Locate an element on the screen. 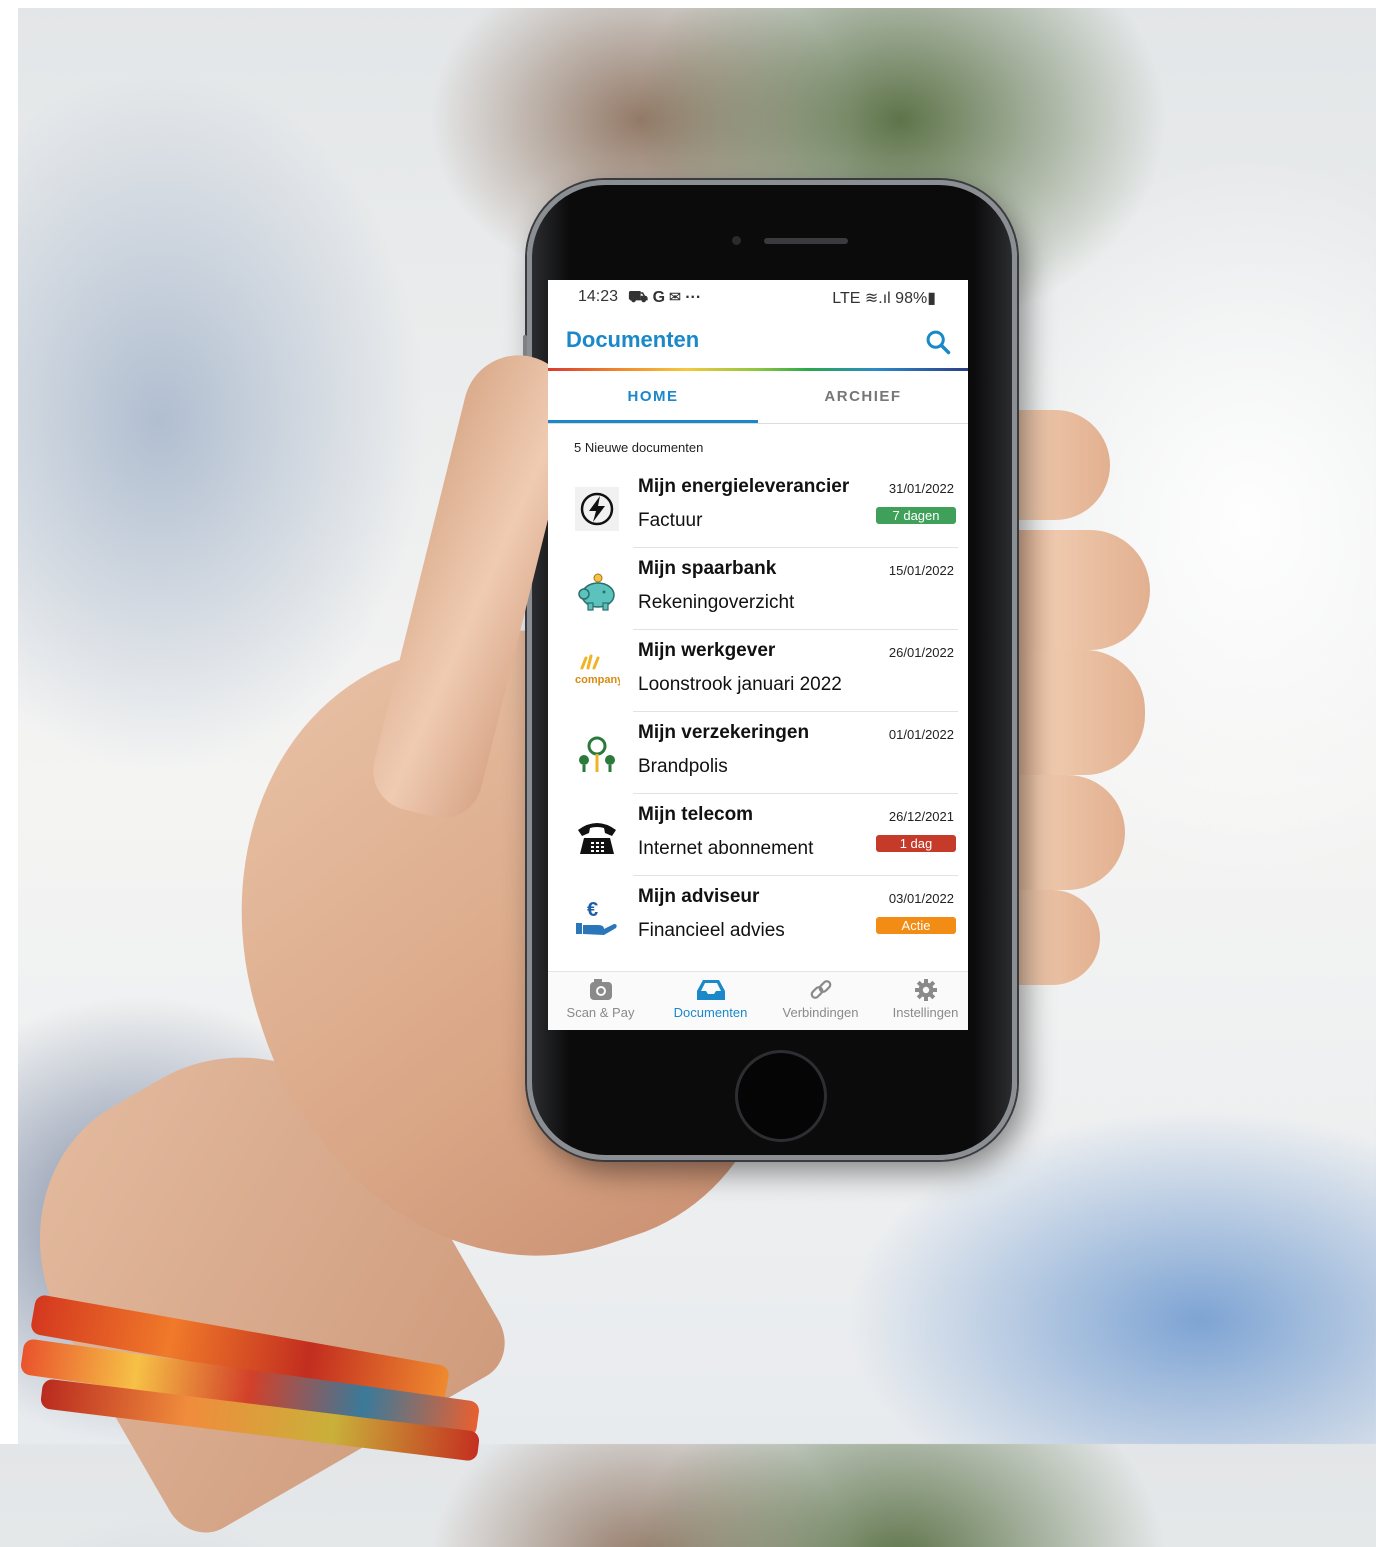 Image resolution: width=1376 pixels, height=1547 pixels. home-button is located at coordinates (781, 1096).